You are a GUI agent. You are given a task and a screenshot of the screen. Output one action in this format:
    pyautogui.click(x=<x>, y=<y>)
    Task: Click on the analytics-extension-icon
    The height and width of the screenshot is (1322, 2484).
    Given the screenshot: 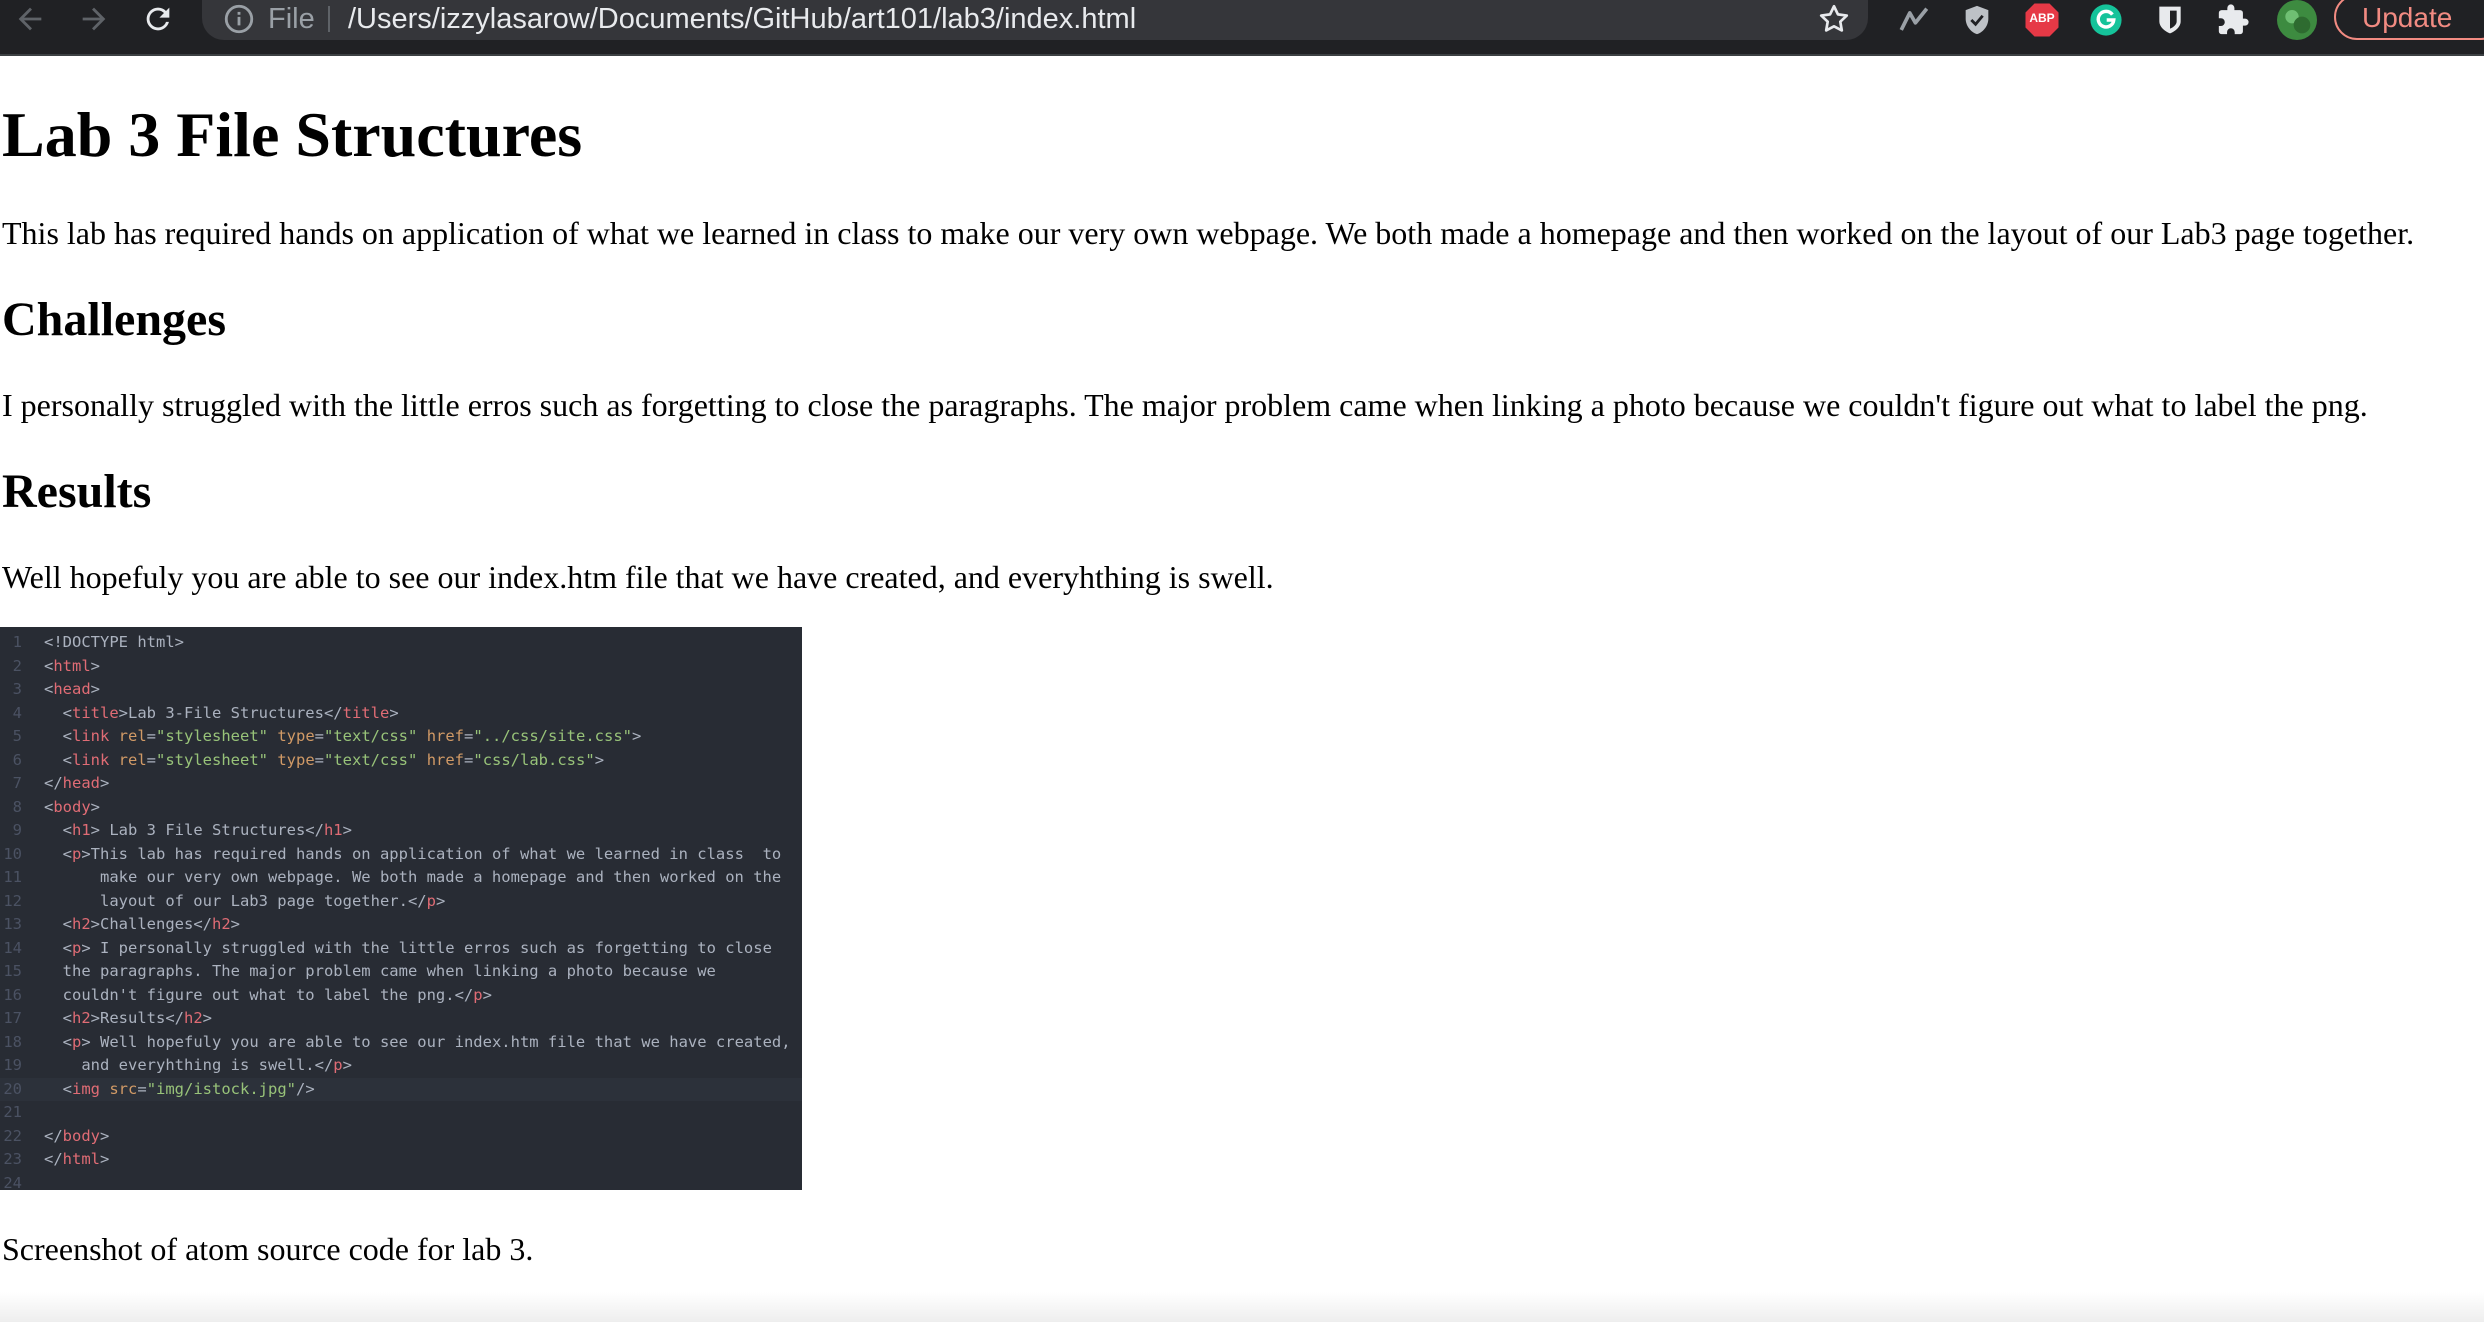 What is the action you would take?
    pyautogui.click(x=1914, y=20)
    